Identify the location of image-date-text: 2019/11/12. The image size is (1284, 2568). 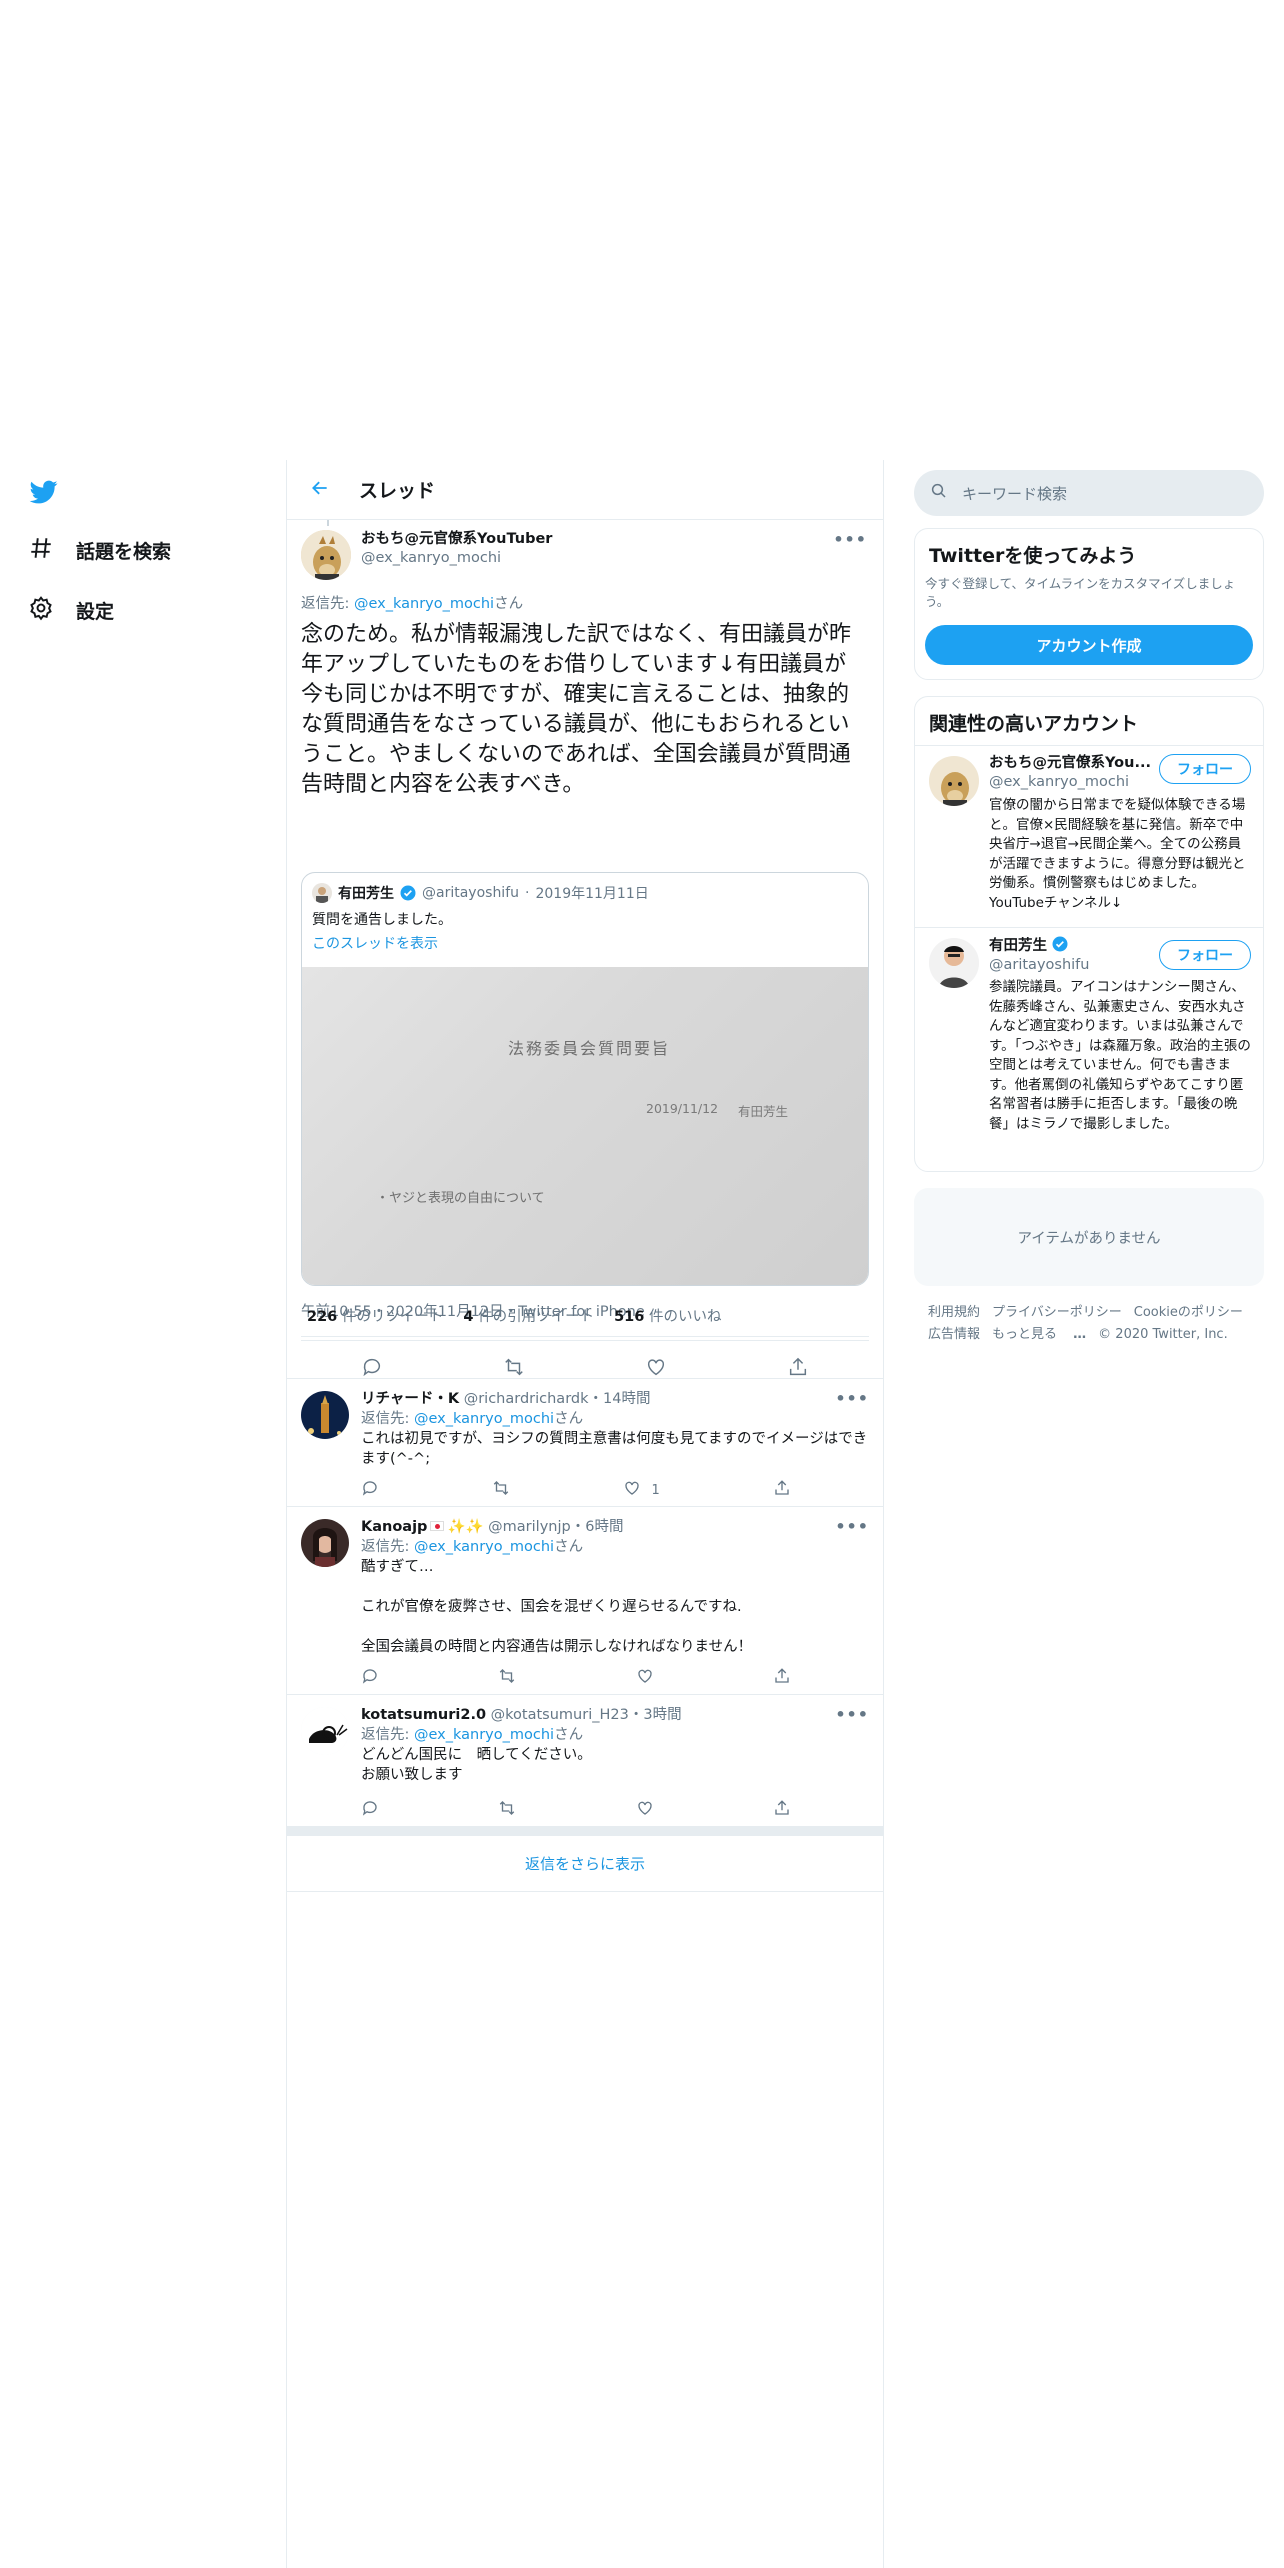
(682, 1108).